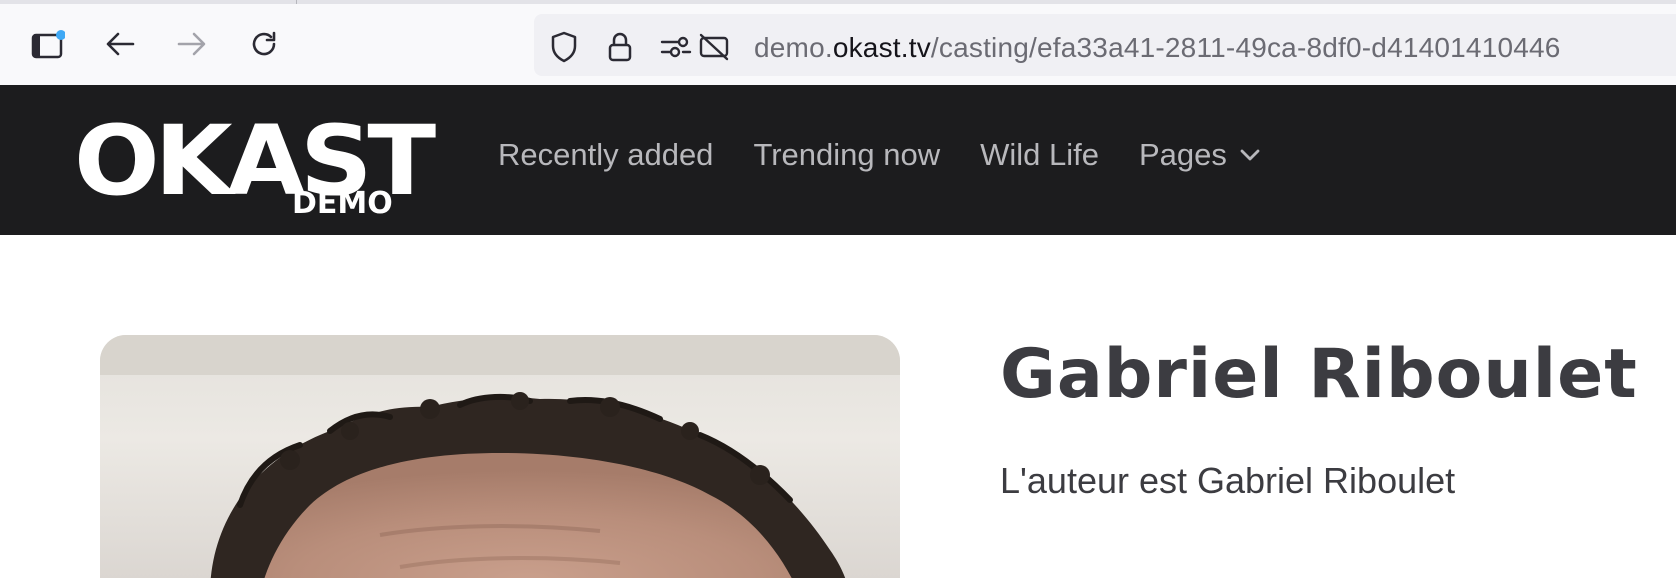 The image size is (1676, 578). I want to click on camera-blocked-icon, so click(714, 47).